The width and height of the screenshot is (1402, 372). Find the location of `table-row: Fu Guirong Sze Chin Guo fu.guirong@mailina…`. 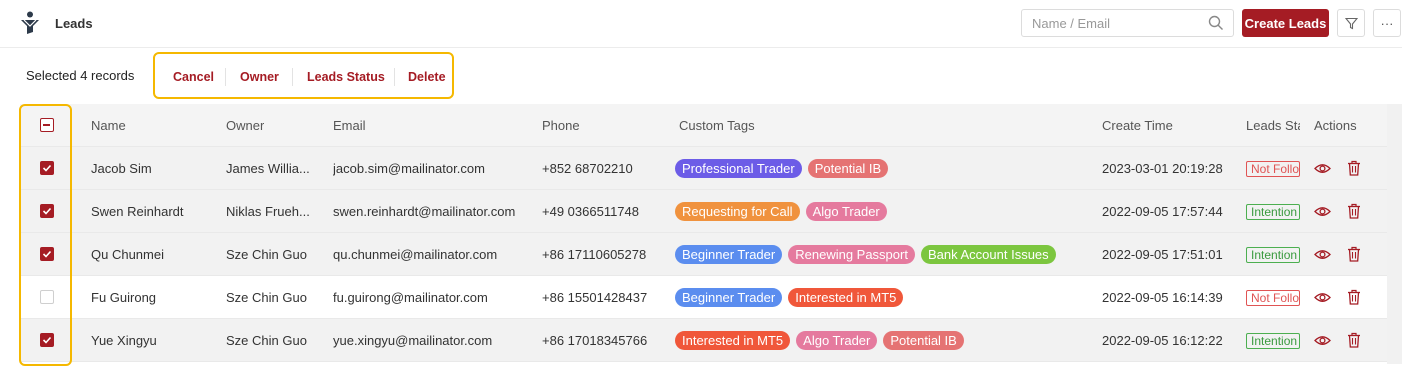

table-row: Fu Guirong Sze Chin Guo fu.guirong@mailina… is located at coordinates (703, 297).